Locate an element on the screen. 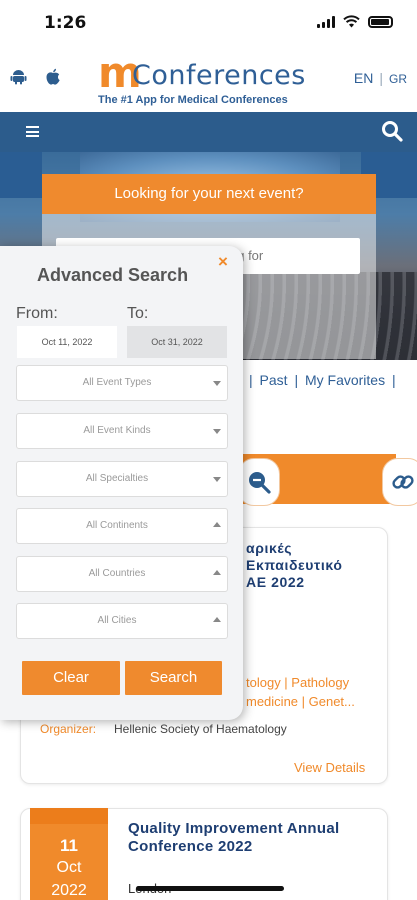  logo-tagline: The #1 App for Medical Conferences is located at coordinates (193, 100).